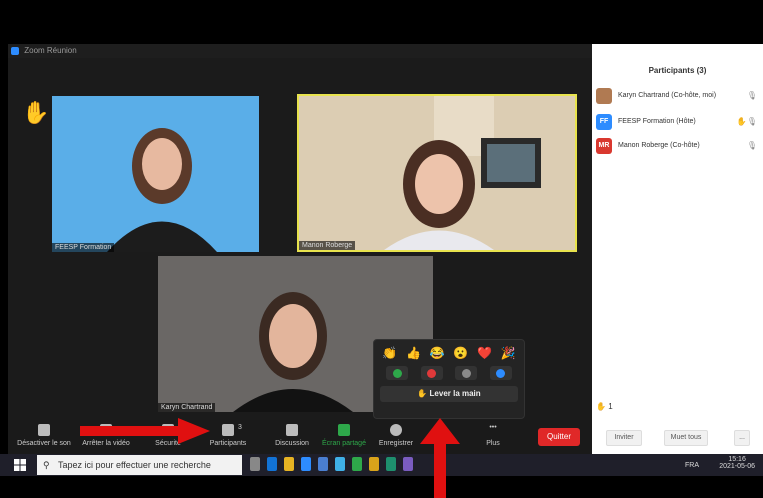  I want to click on quit-button: Quitter, so click(559, 437).